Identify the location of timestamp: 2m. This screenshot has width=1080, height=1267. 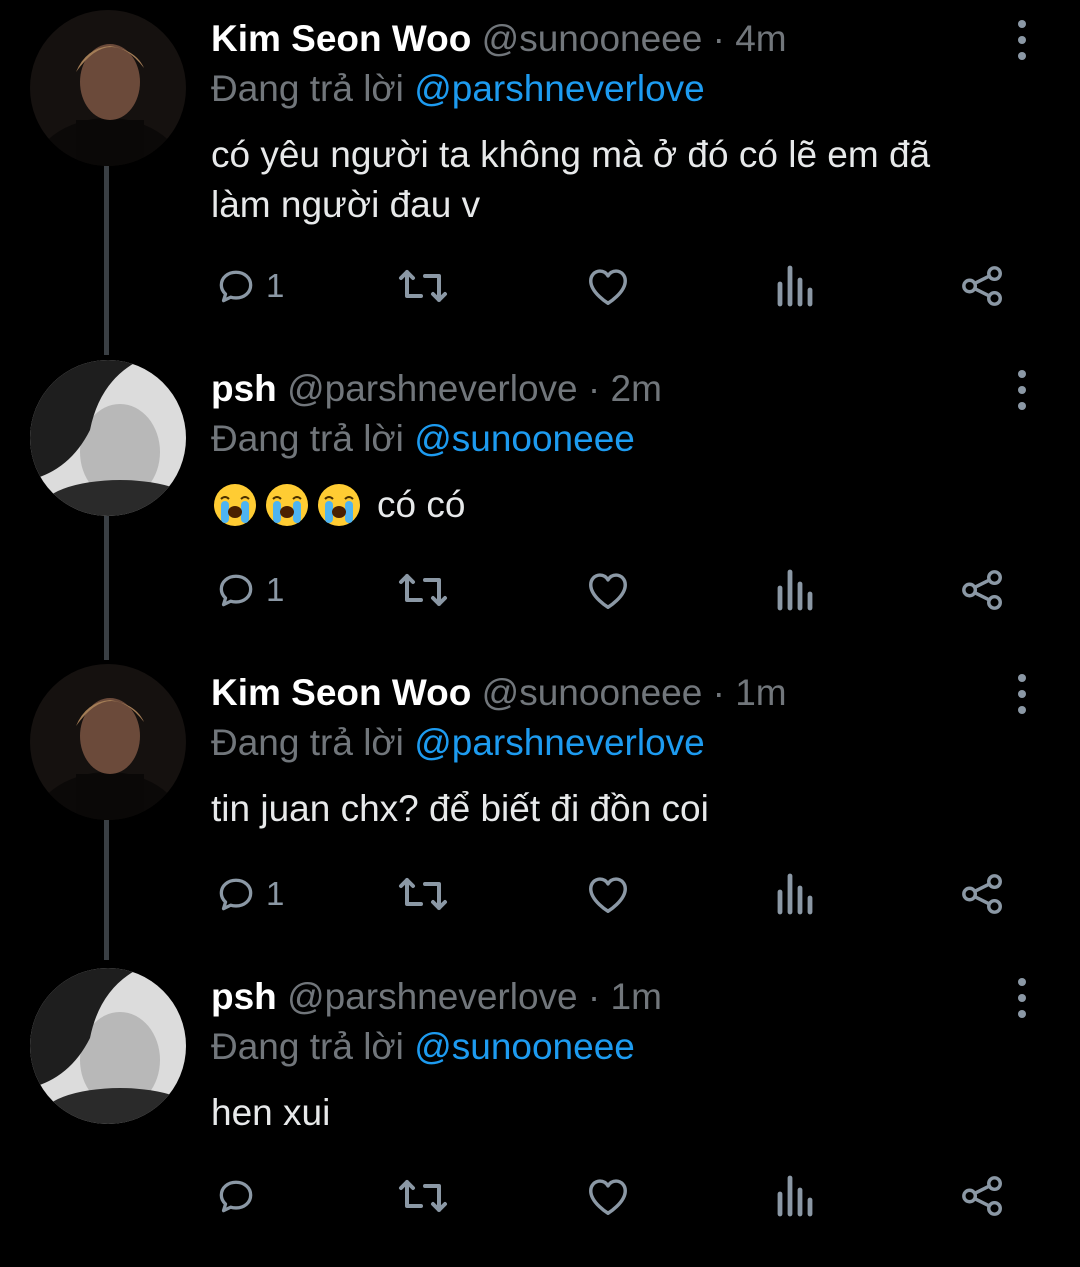
(636, 388).